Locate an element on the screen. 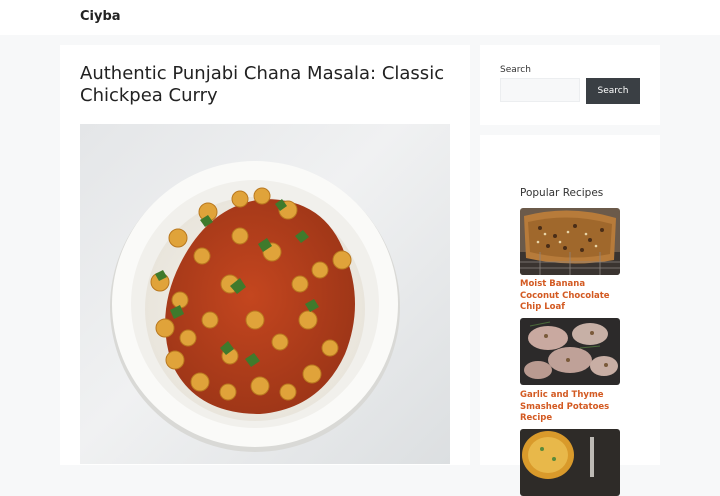 The image size is (720, 496). search-button: Search is located at coordinates (613, 91).